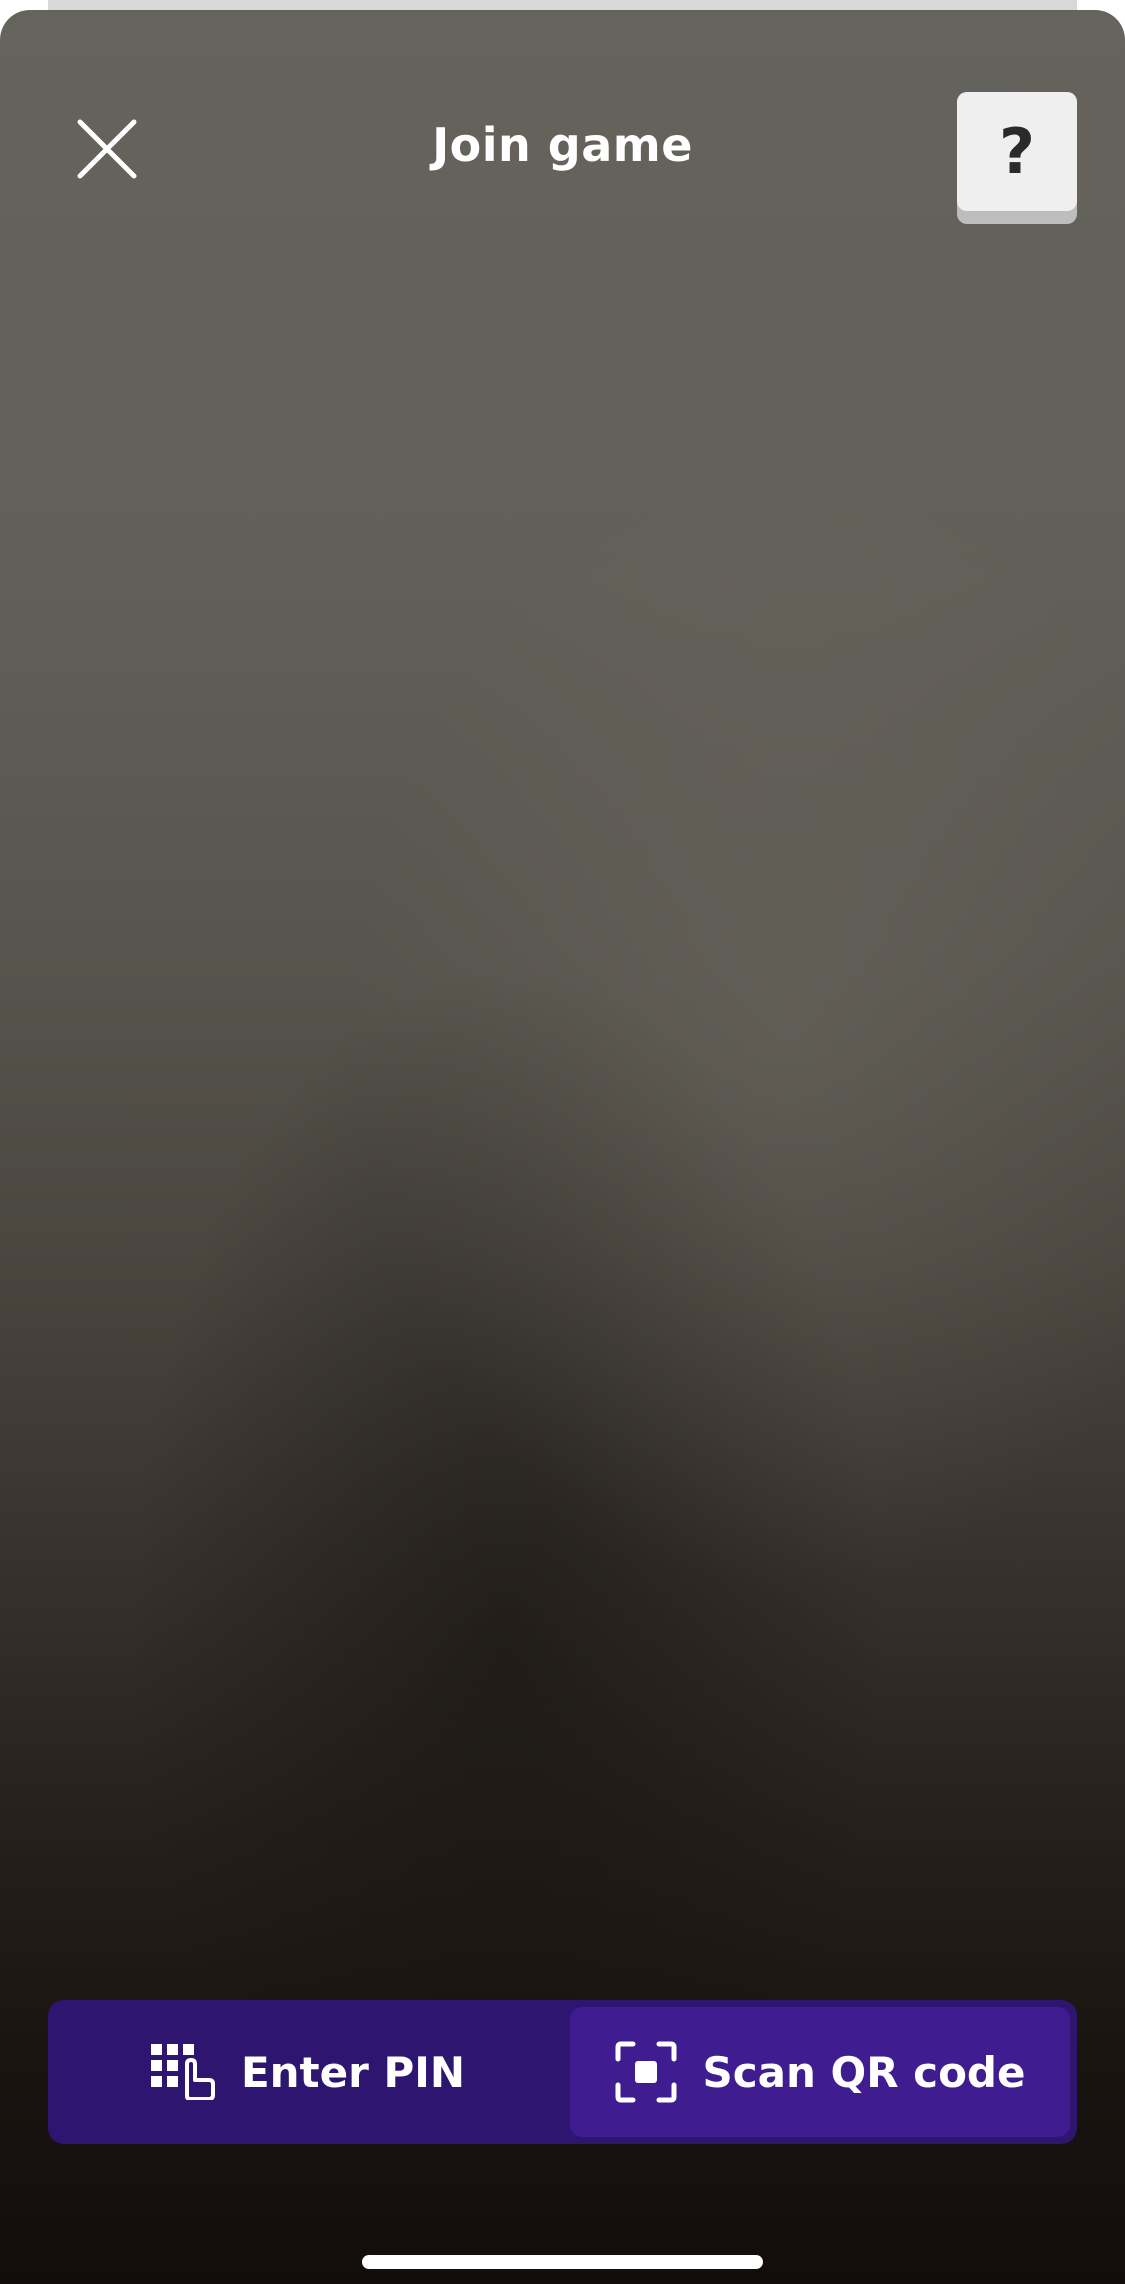 The image size is (1125, 2284). I want to click on keypad-tap-icon, so click(182, 2072).